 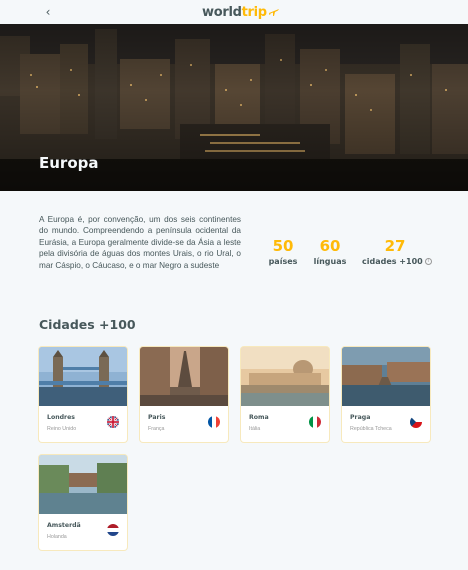 I want to click on city-name: Praga, so click(x=360, y=417).